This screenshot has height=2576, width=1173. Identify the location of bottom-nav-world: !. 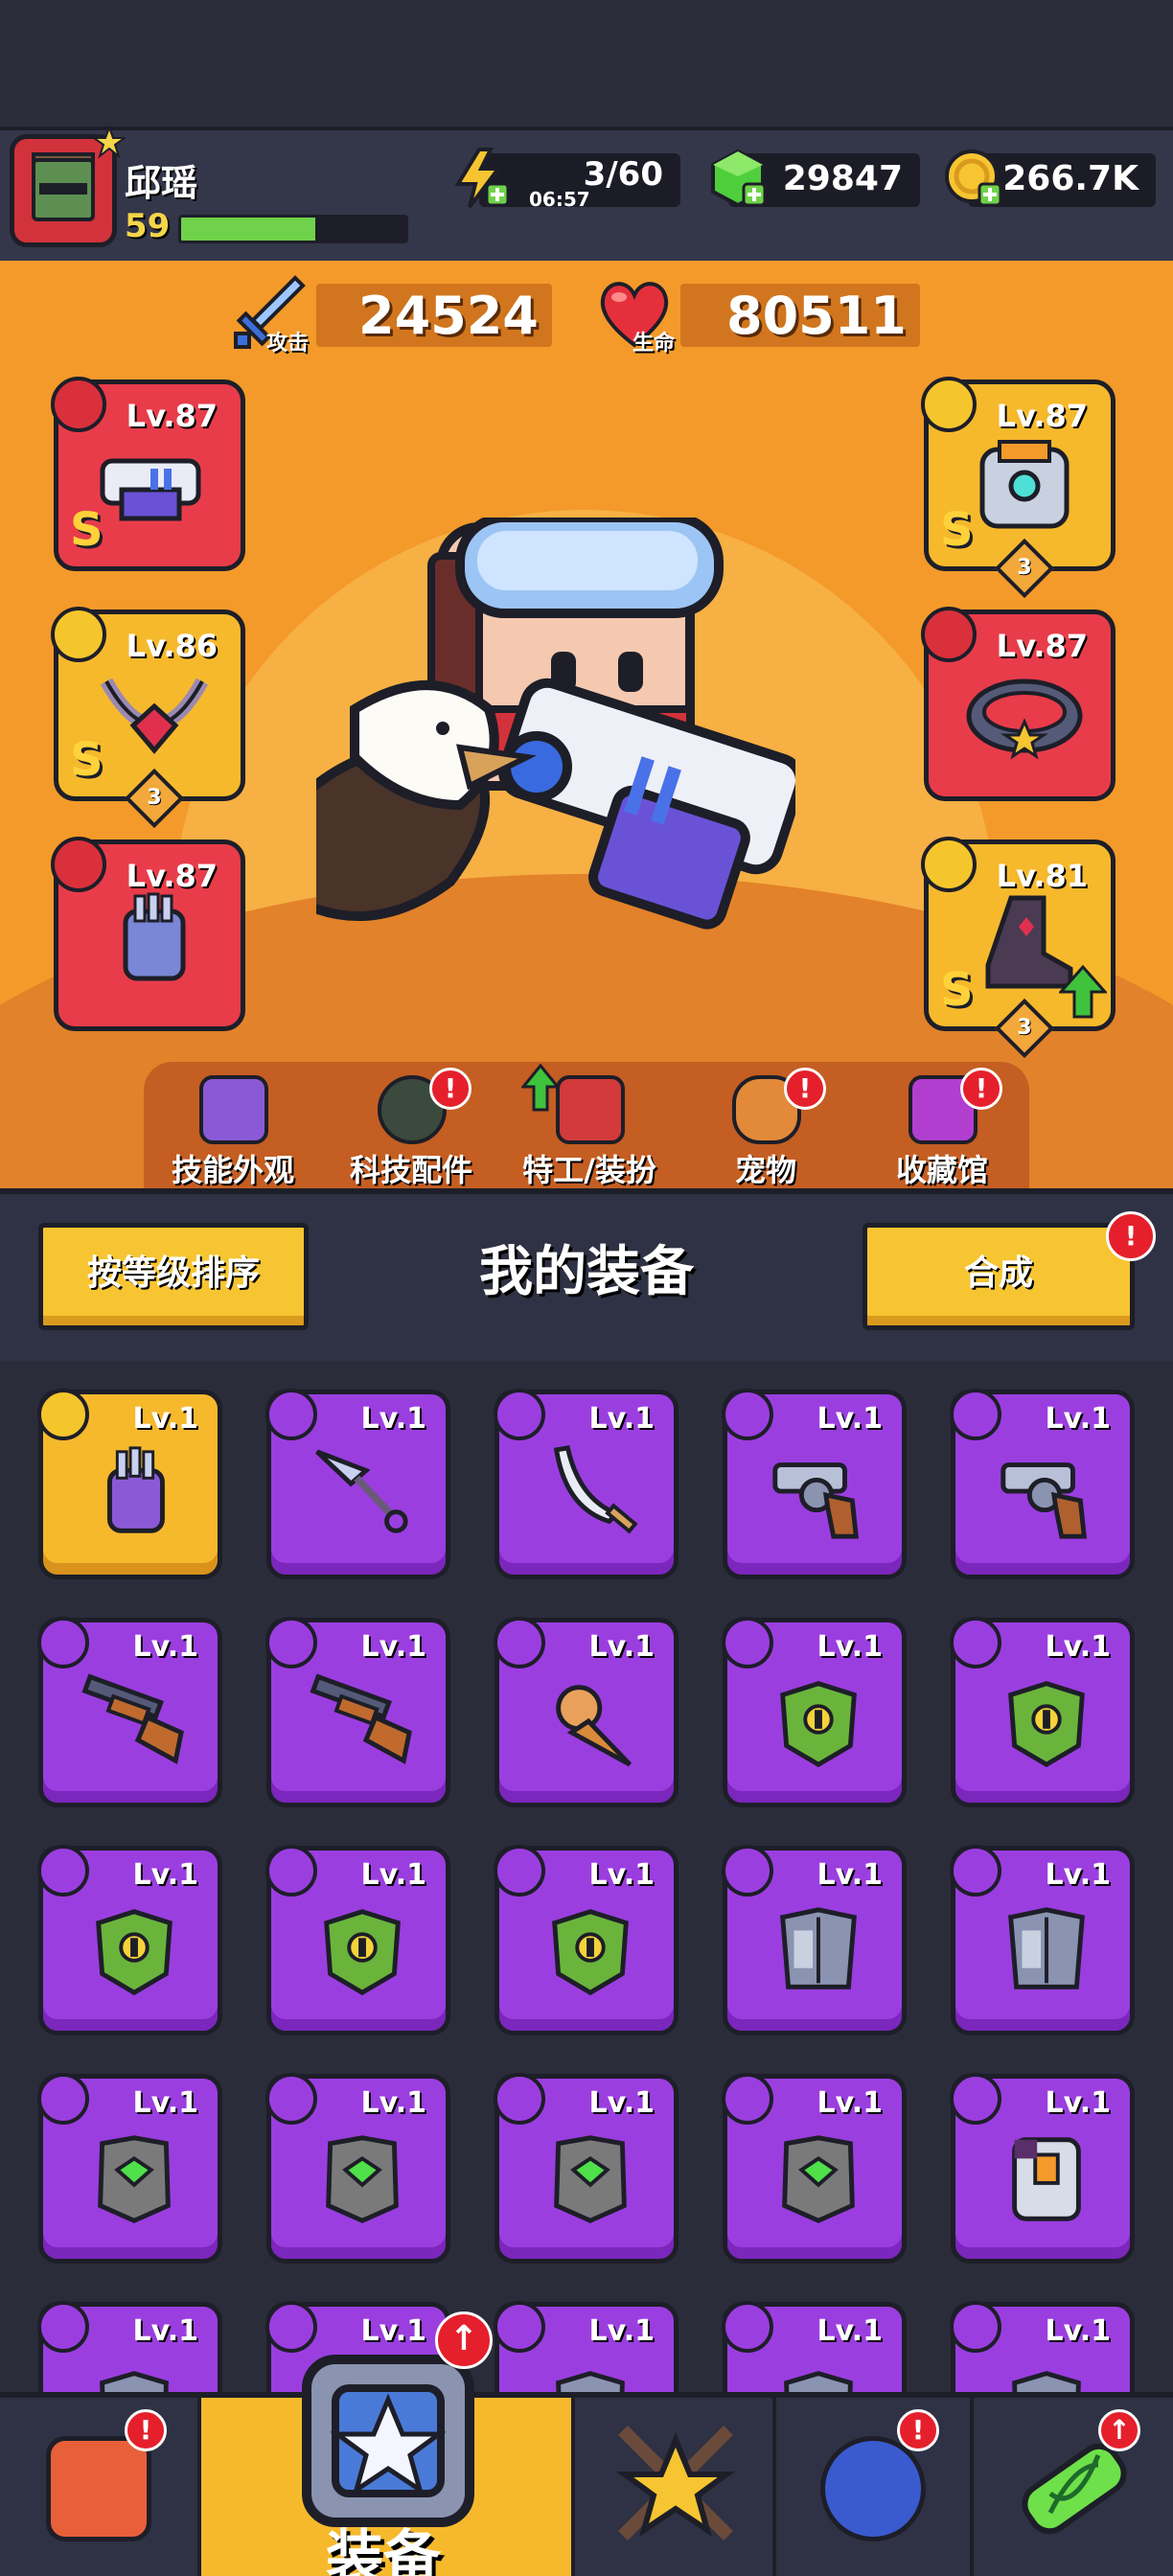
(875, 2487).